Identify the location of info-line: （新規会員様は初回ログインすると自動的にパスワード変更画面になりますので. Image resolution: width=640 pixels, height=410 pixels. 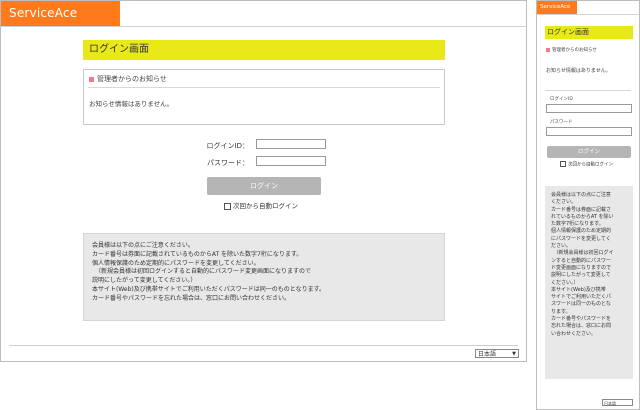
(202, 272).